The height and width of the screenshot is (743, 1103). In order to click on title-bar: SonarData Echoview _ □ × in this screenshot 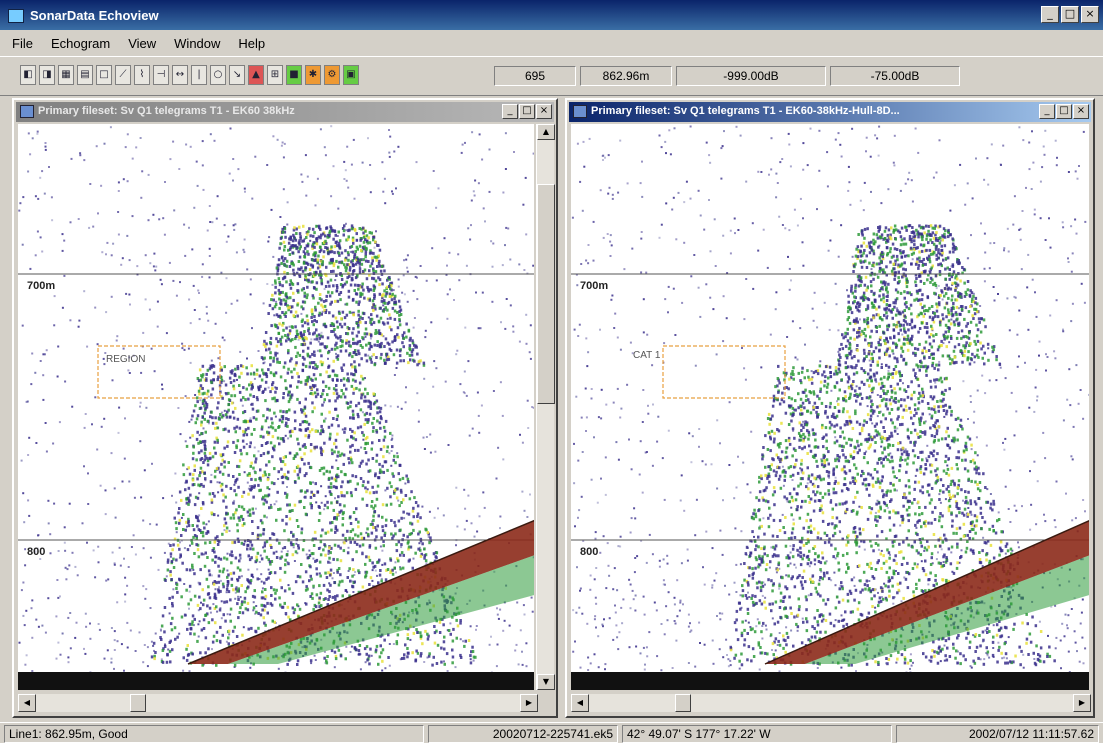, I will do `click(551, 15)`.